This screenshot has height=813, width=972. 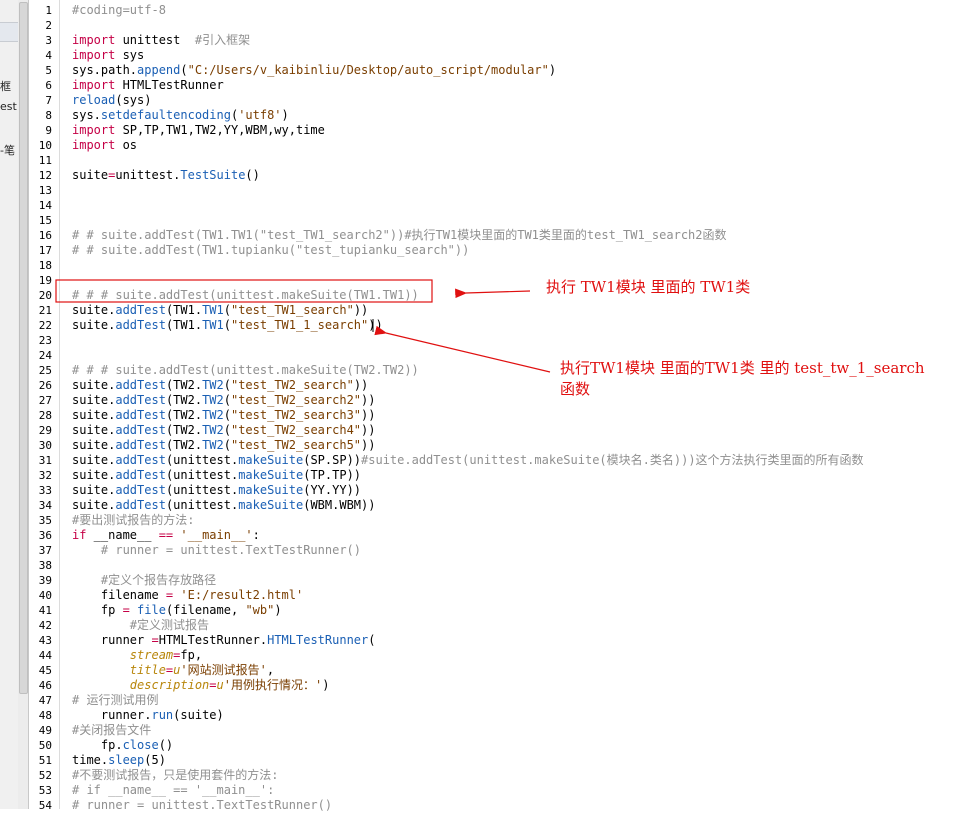 I want to click on annotation-text: 执行 TW1模块 里面的 TW1类, so click(x=648, y=287).